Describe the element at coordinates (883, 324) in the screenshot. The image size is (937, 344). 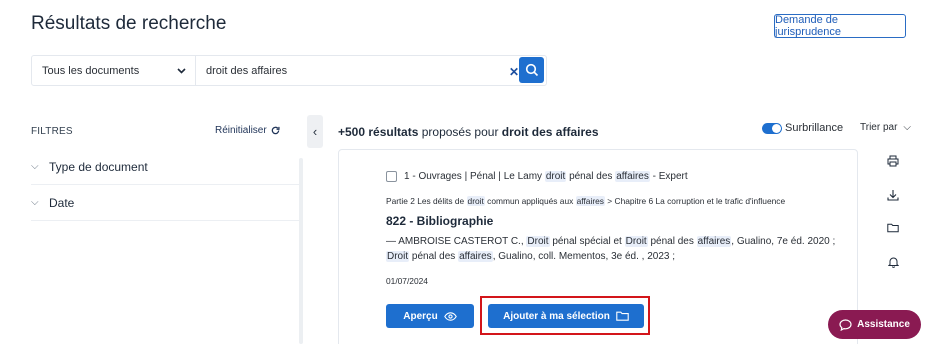
I see `assistance-label: Assistance` at that location.